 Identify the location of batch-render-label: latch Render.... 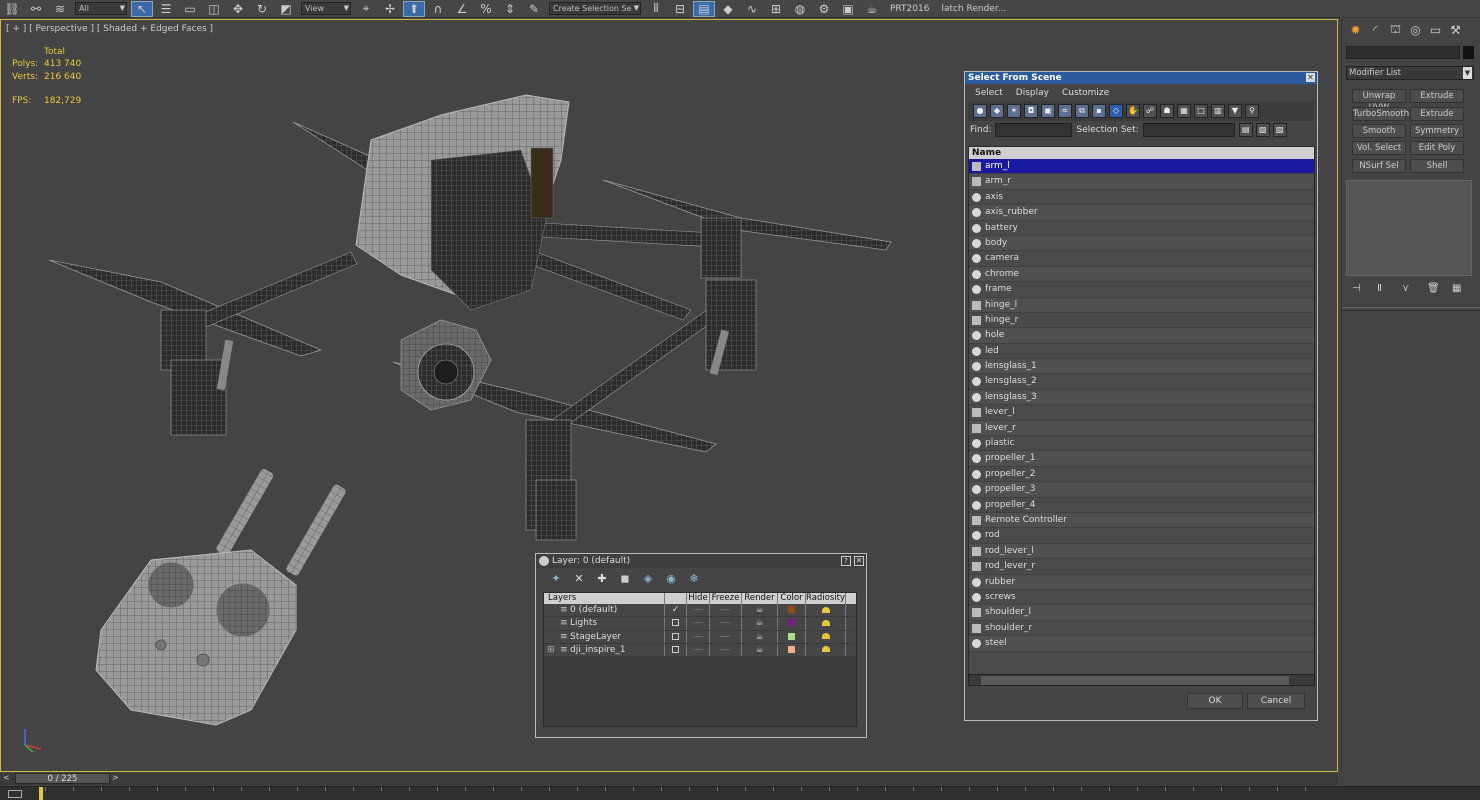
(973, 9).